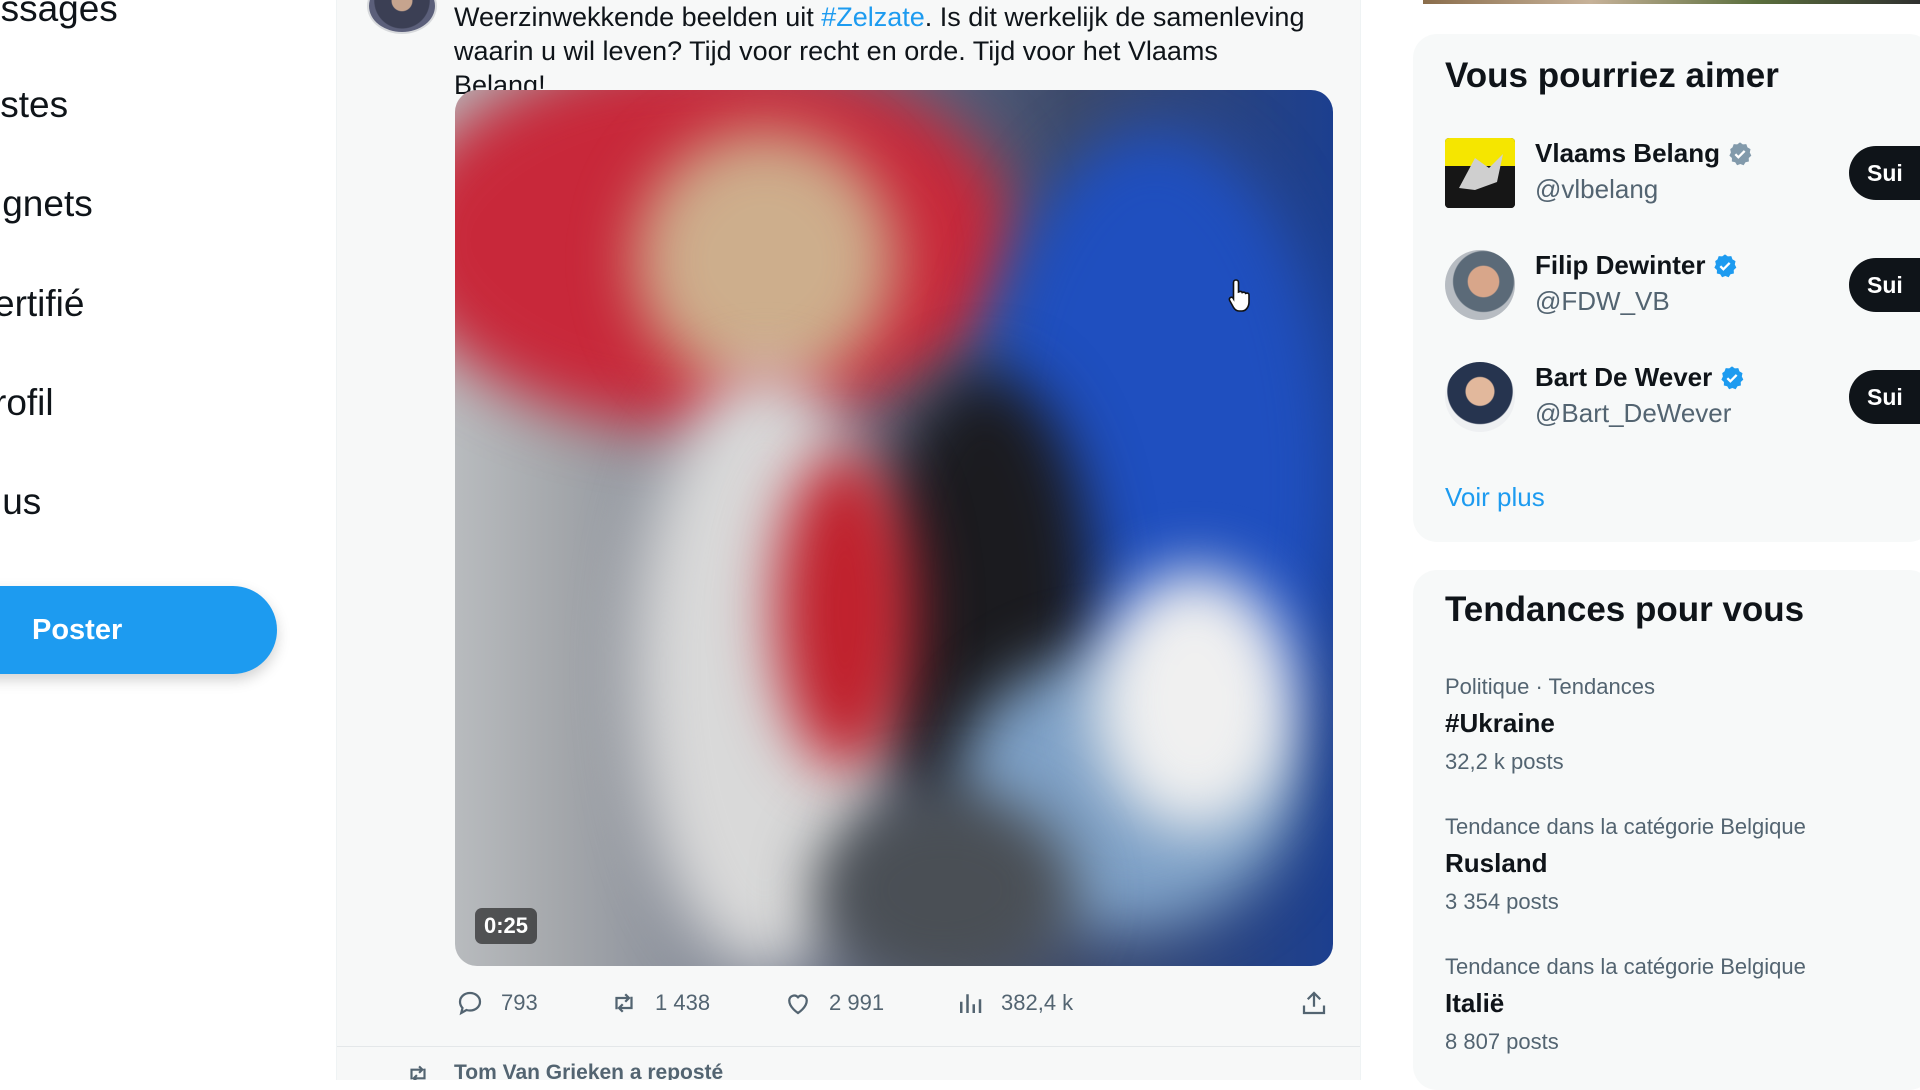  What do you see at coordinates (42, 304) in the screenshot?
I see `nav-item-verified: ertifié` at bounding box center [42, 304].